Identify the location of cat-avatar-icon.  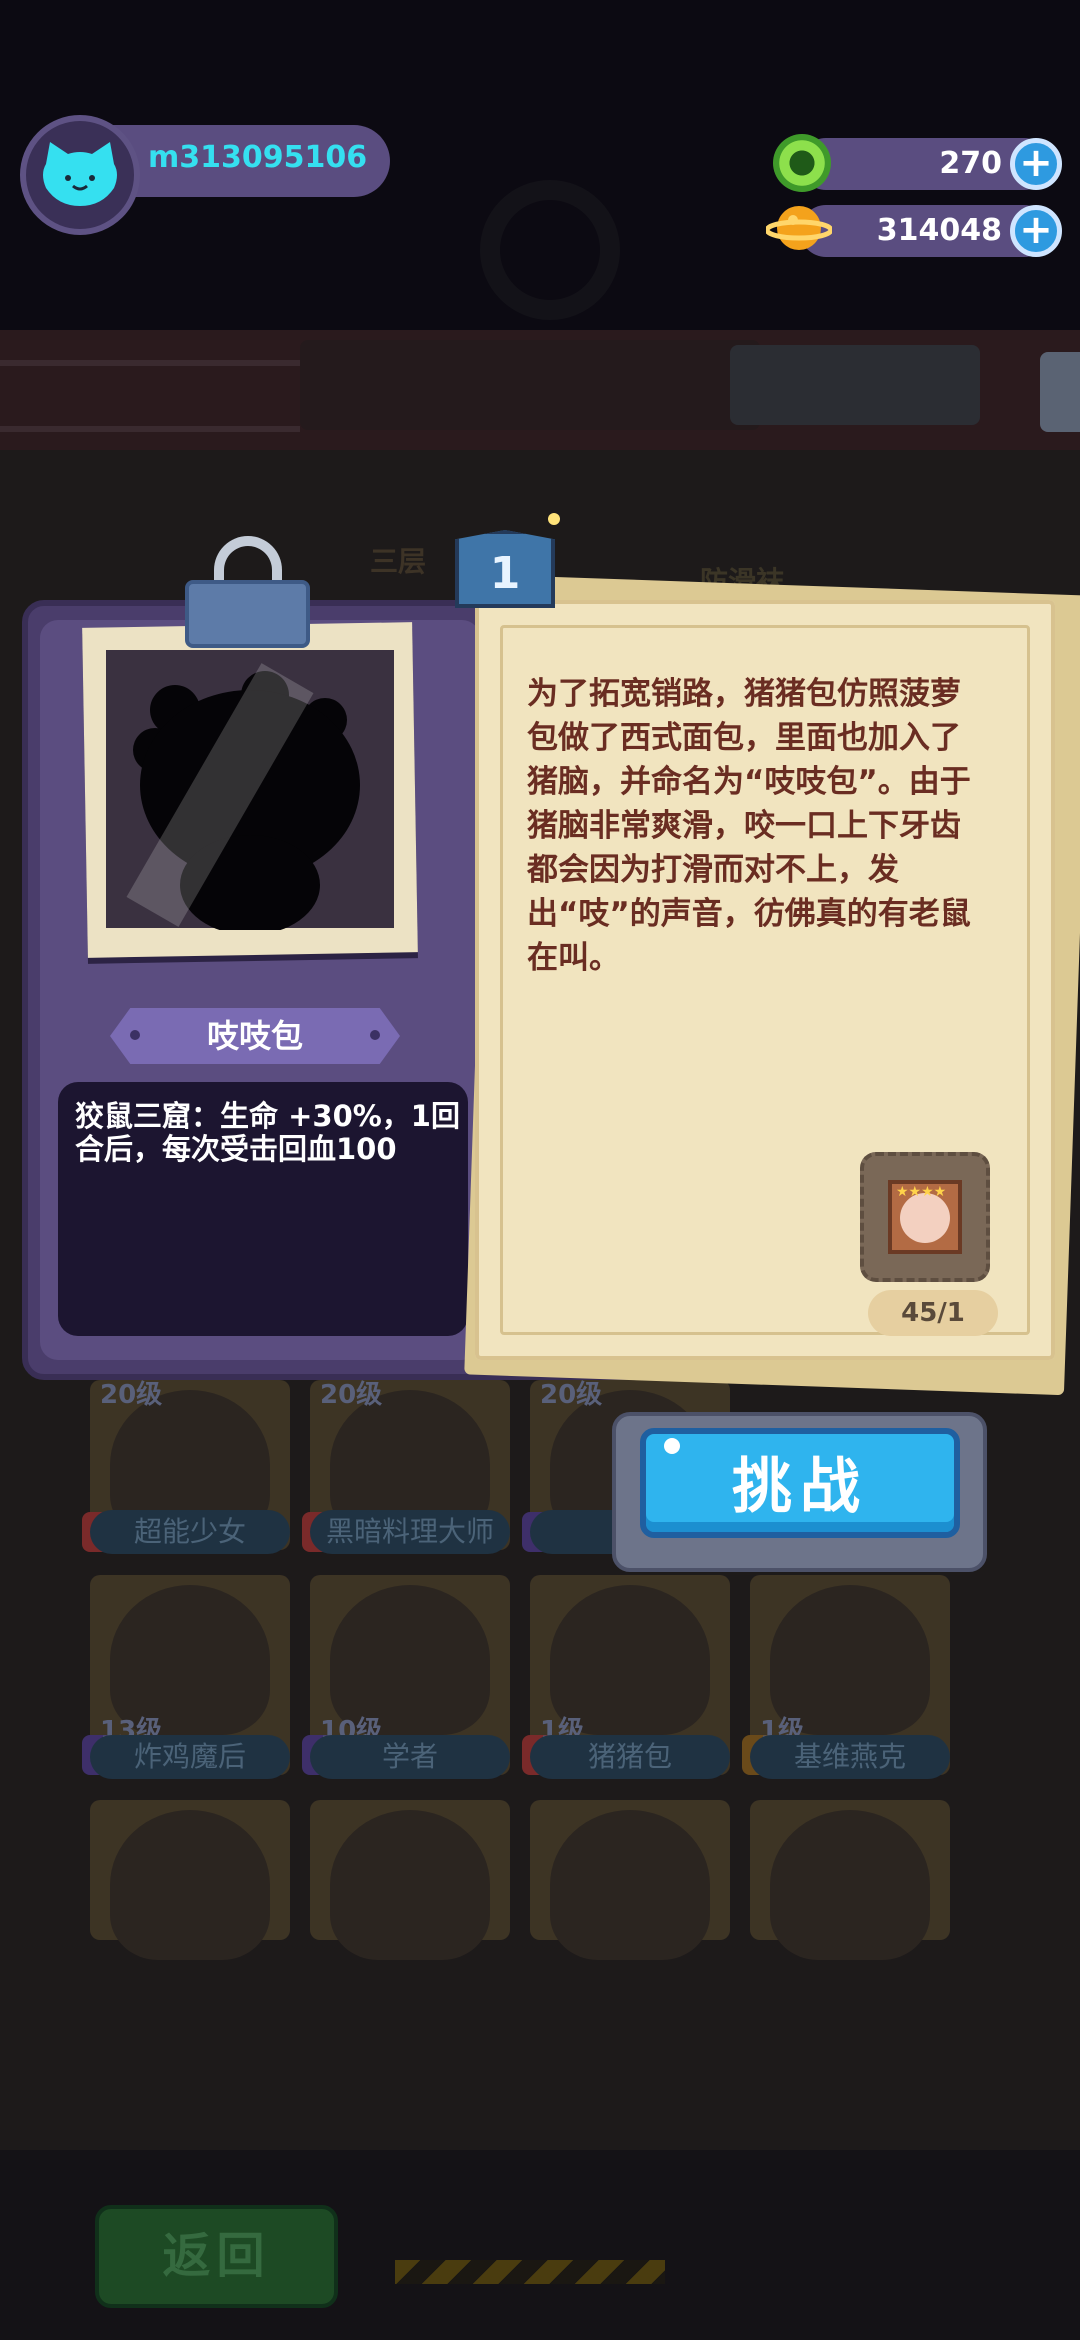
(80, 174).